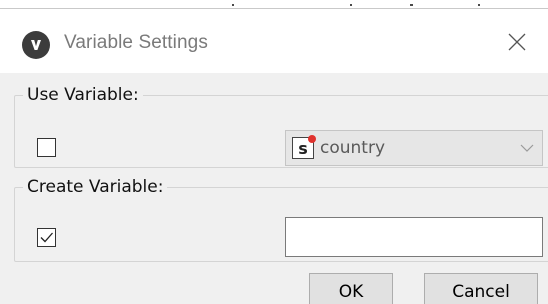  I want to click on close-button, so click(517, 42).